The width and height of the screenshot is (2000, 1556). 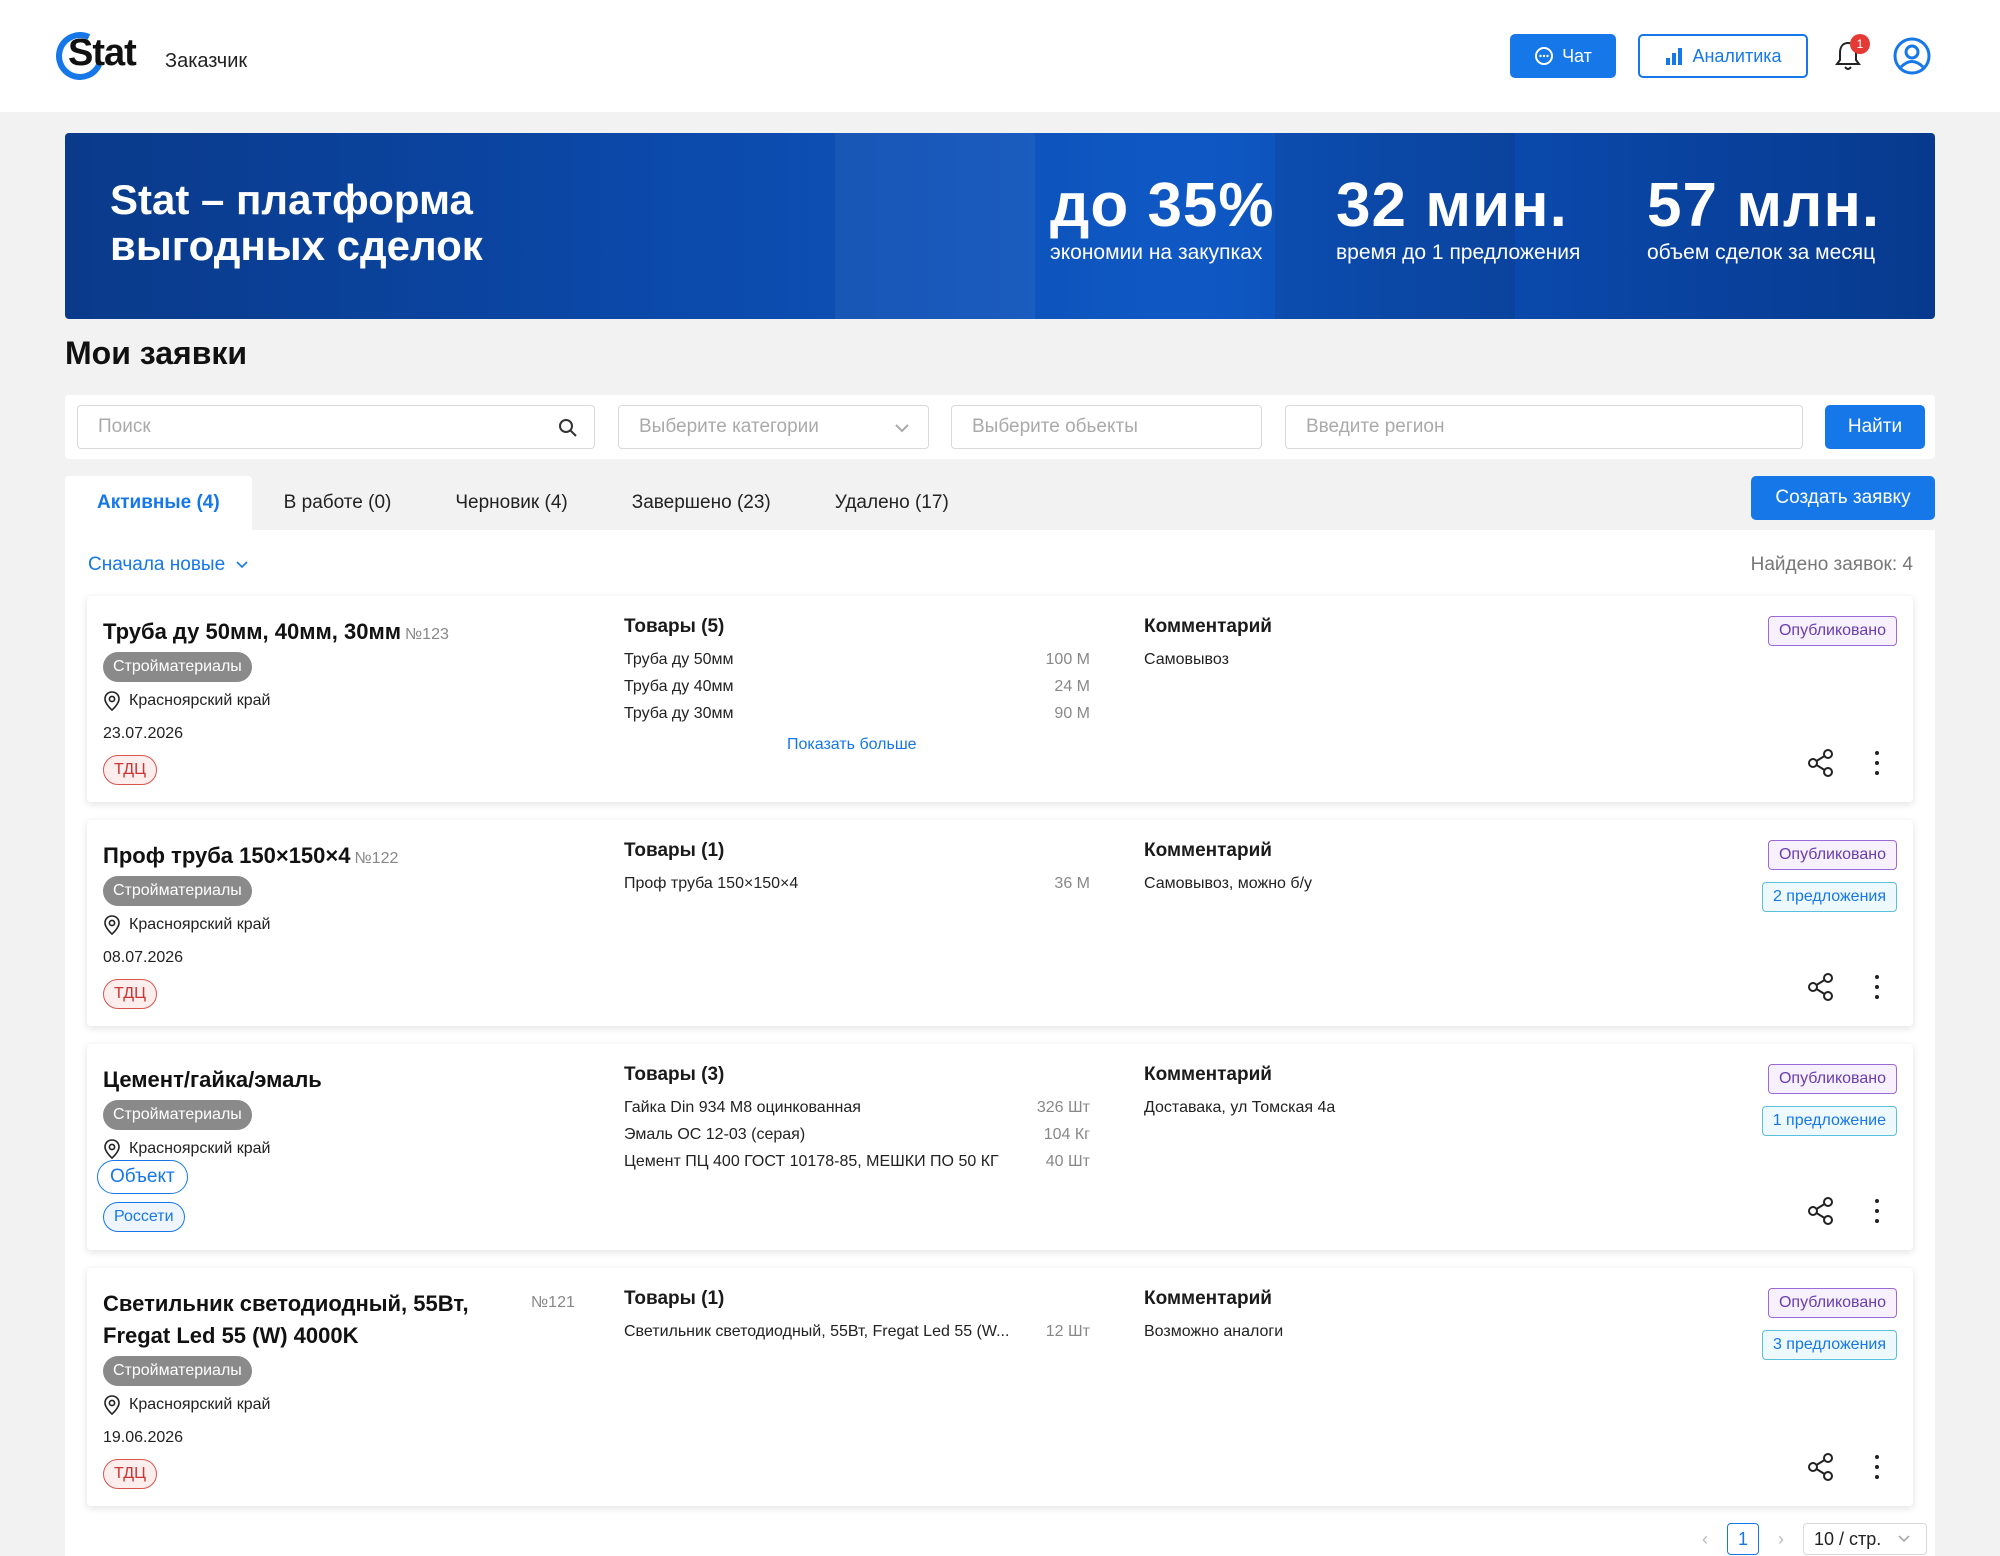 I want to click on bar-chart-icon, so click(x=1674, y=56).